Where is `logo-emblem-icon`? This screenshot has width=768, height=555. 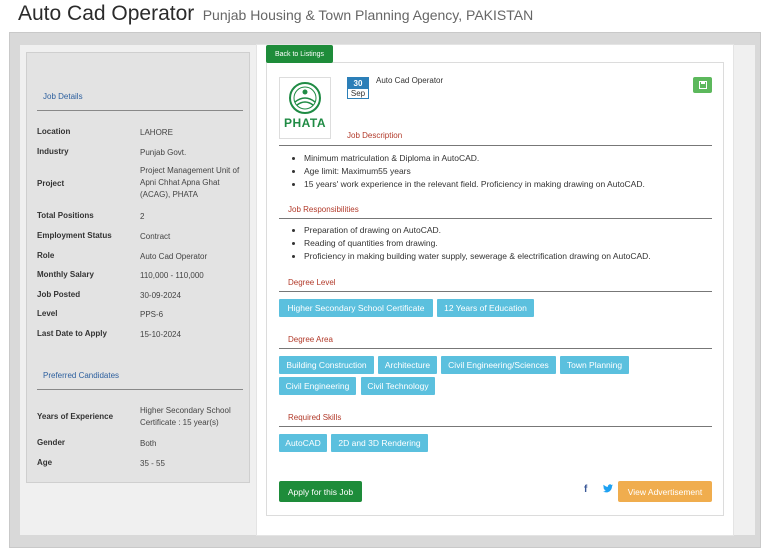 logo-emblem-icon is located at coordinates (305, 98).